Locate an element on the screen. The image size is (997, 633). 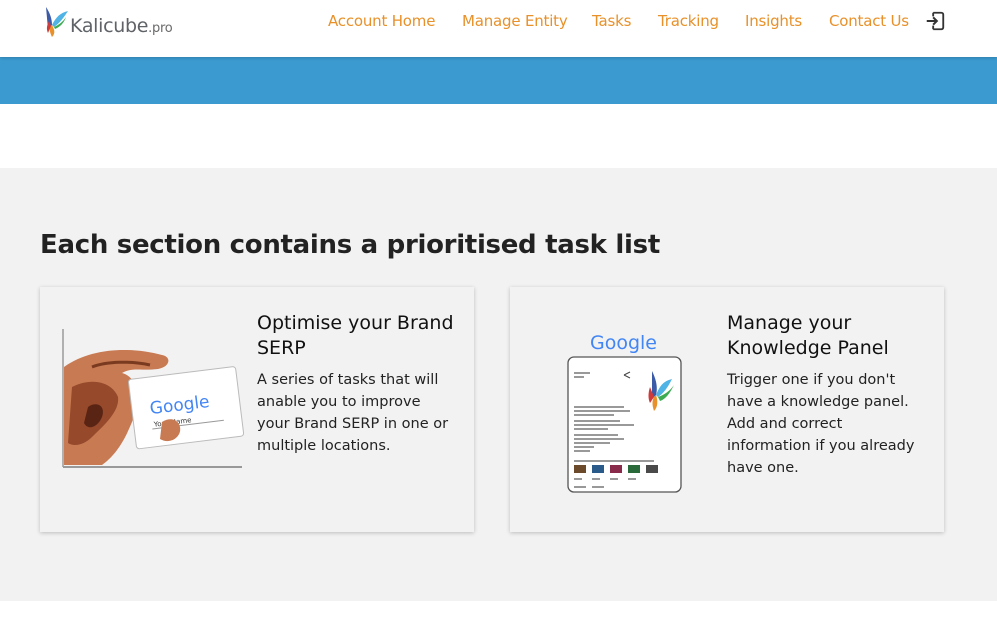
hero-band is located at coordinates (498, 80).